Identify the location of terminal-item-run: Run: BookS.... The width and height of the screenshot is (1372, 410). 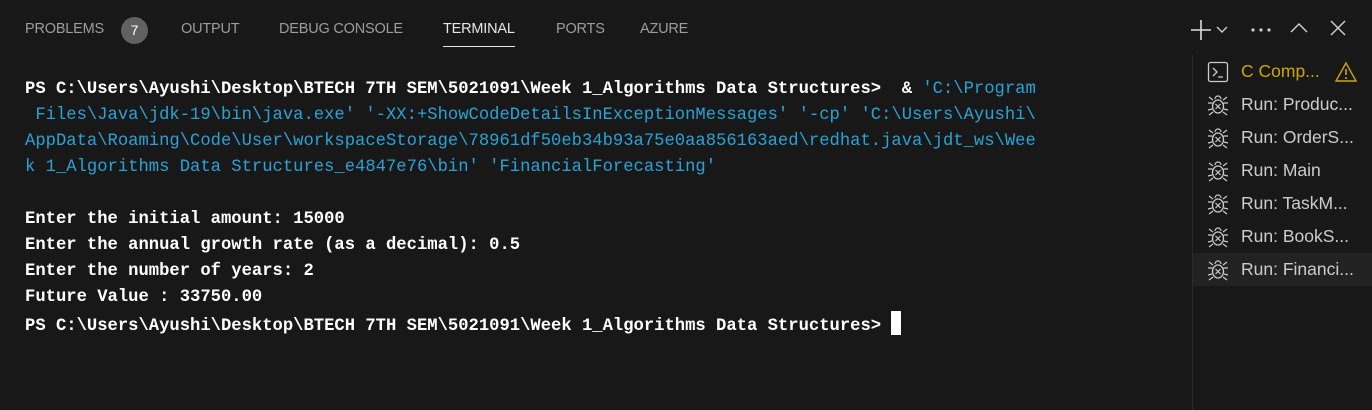
(1282, 236).